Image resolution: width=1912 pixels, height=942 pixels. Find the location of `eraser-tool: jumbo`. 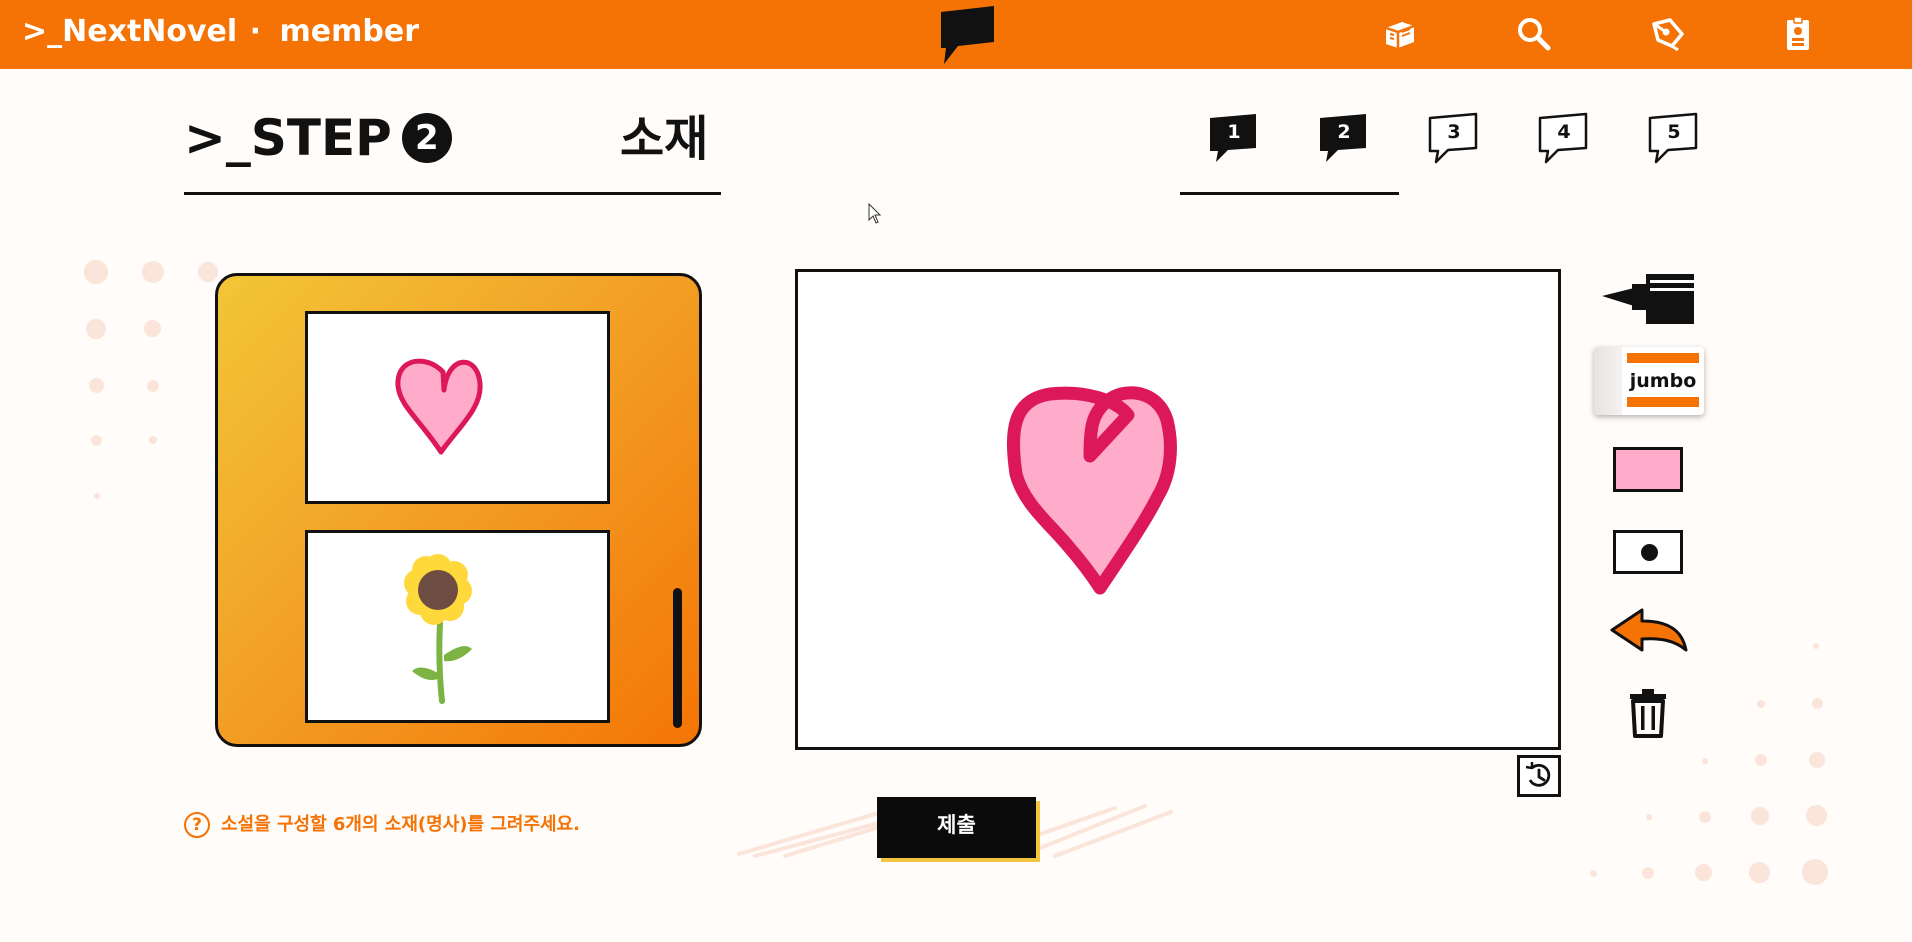

eraser-tool: jumbo is located at coordinates (1649, 381).